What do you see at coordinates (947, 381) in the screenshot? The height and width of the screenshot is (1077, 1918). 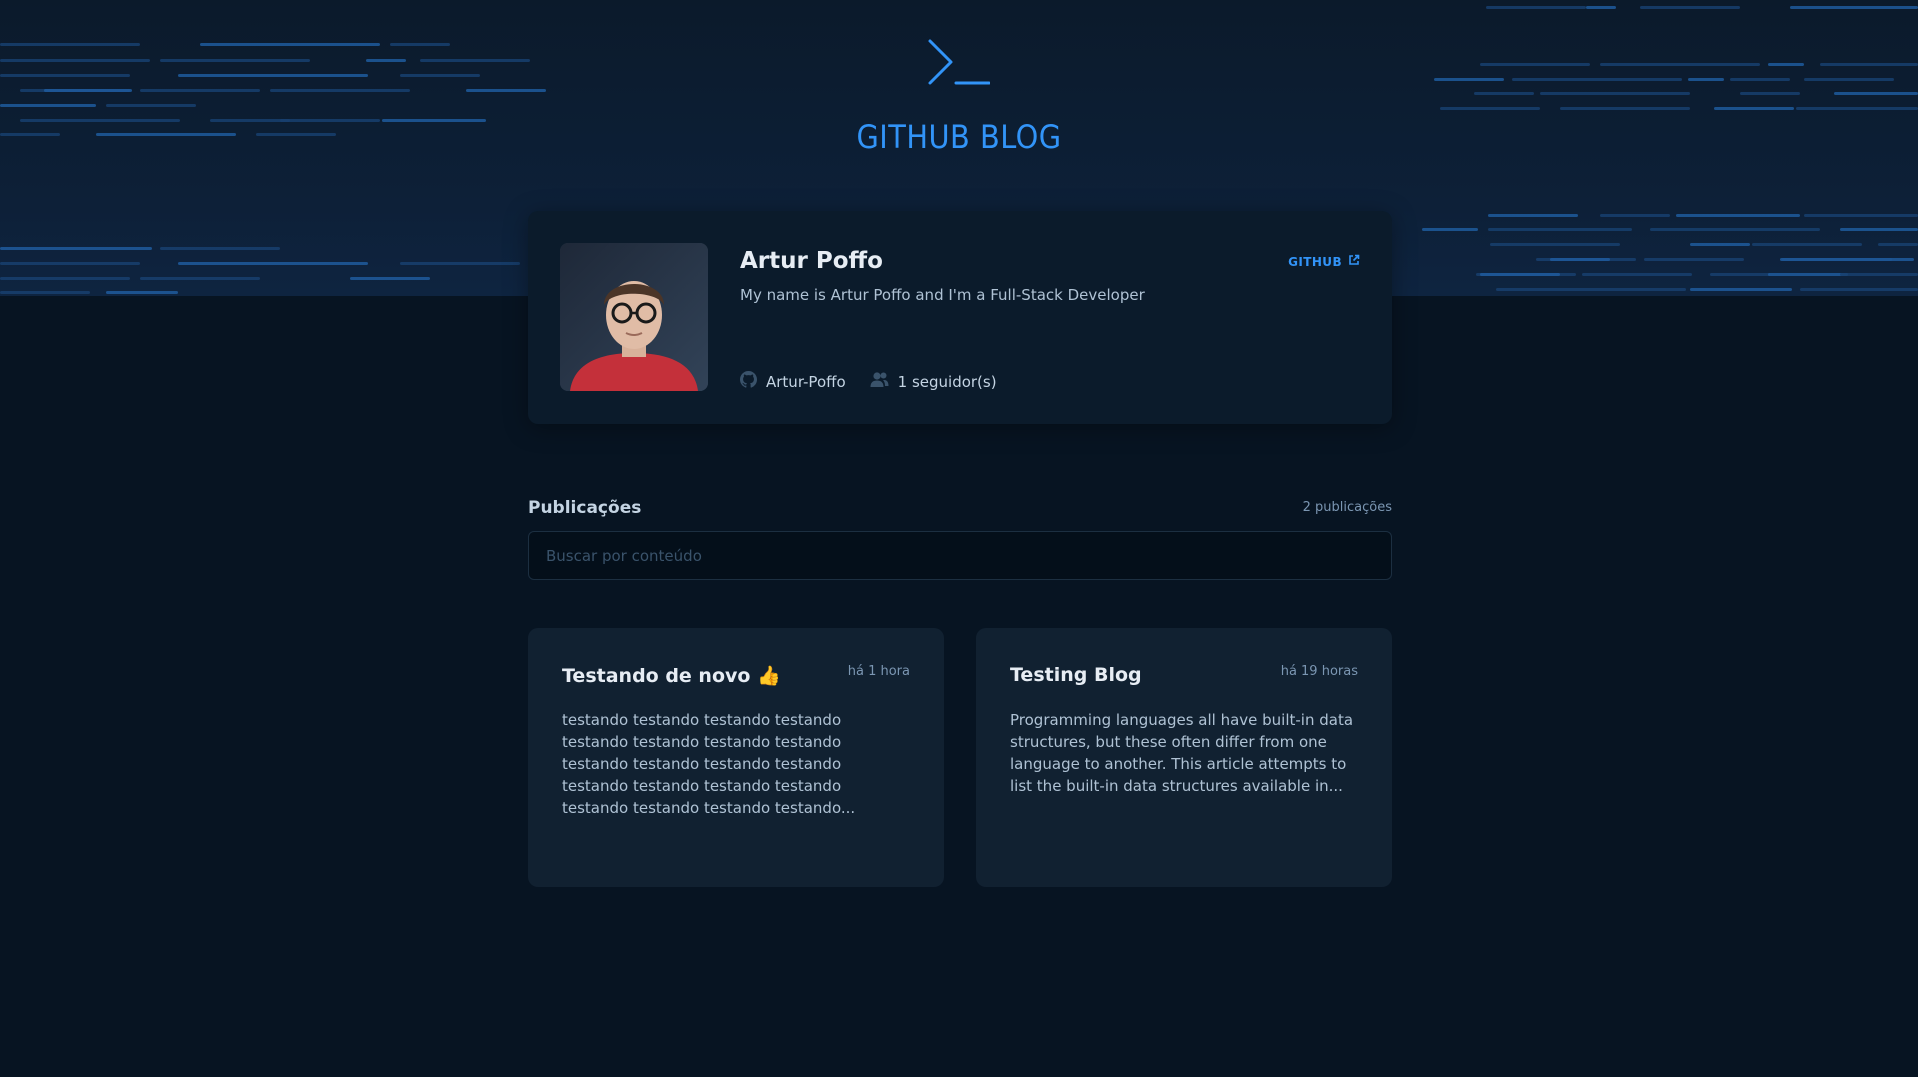 I see `followers-count: 1 seguidor(s)` at bounding box center [947, 381].